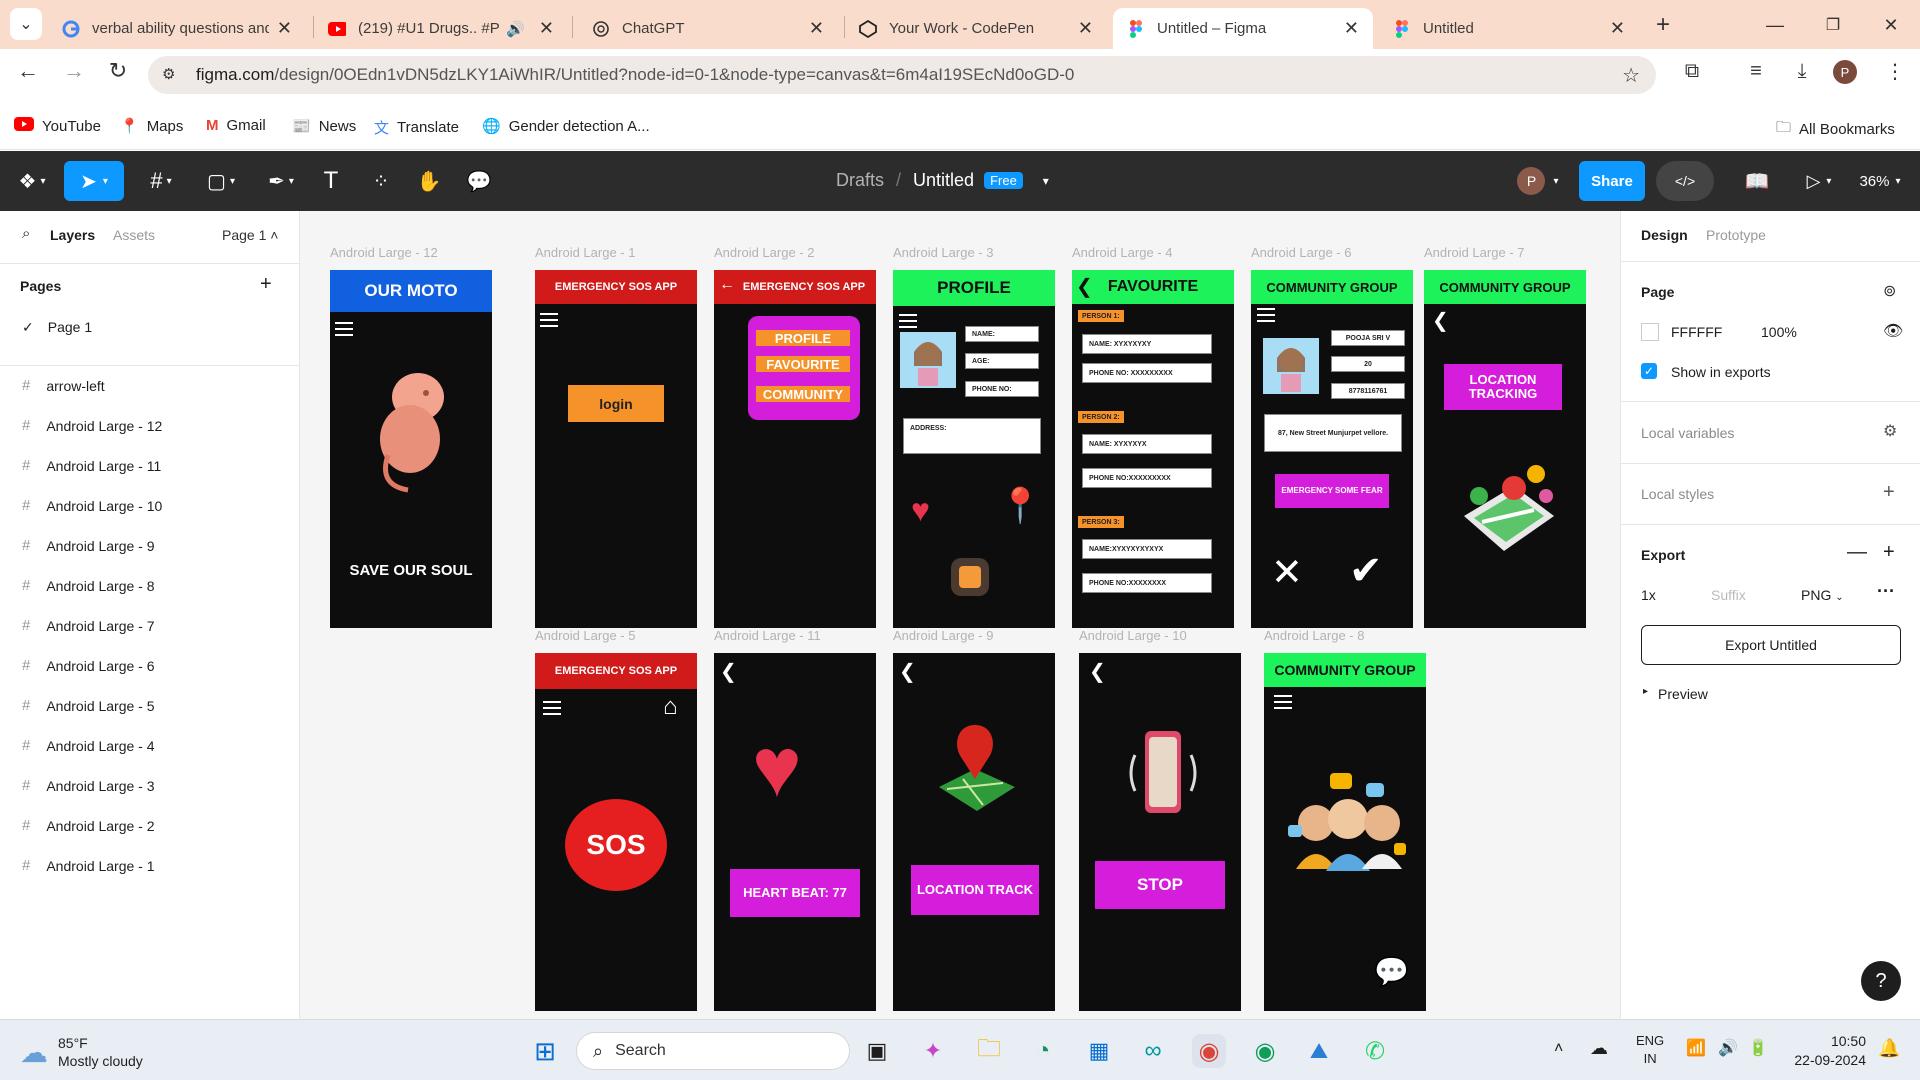  What do you see at coordinates (1736, 235) in the screenshot?
I see `tab-prototype: Prototype` at bounding box center [1736, 235].